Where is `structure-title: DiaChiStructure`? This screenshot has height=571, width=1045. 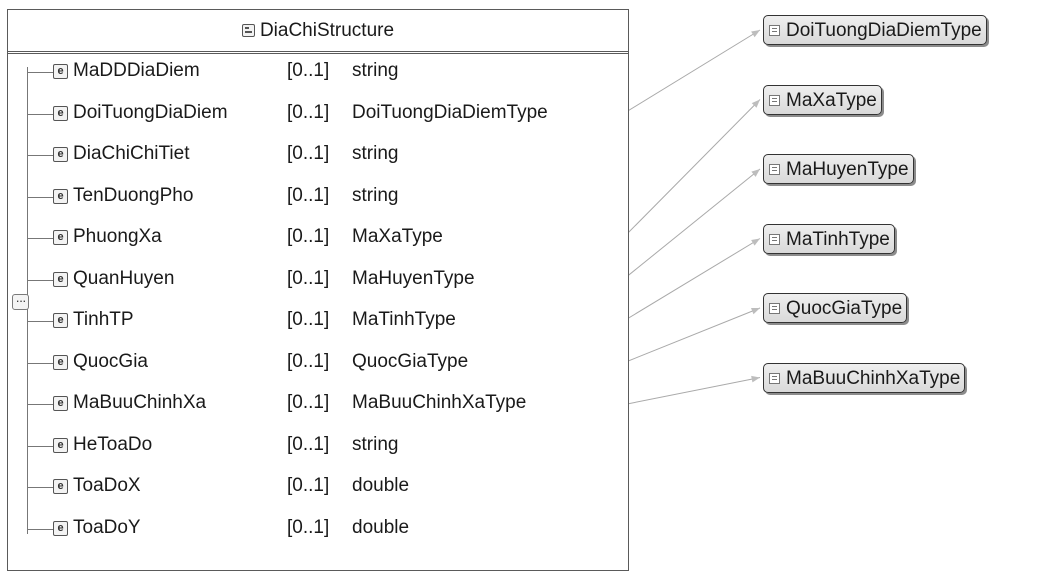 structure-title: DiaChiStructure is located at coordinates (327, 30).